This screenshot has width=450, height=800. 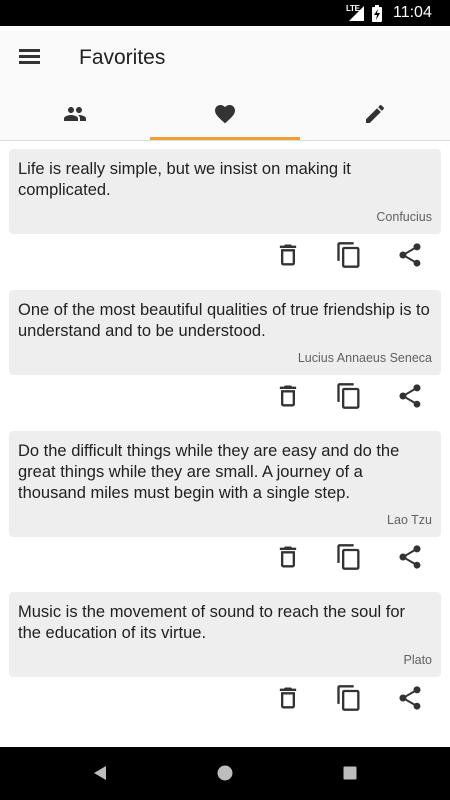 I want to click on recents-button, so click(x=350, y=773).